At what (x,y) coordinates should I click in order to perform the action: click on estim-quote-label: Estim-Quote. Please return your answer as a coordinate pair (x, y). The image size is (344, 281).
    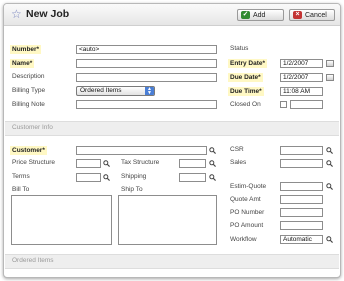
    Looking at the image, I should click on (248, 186).